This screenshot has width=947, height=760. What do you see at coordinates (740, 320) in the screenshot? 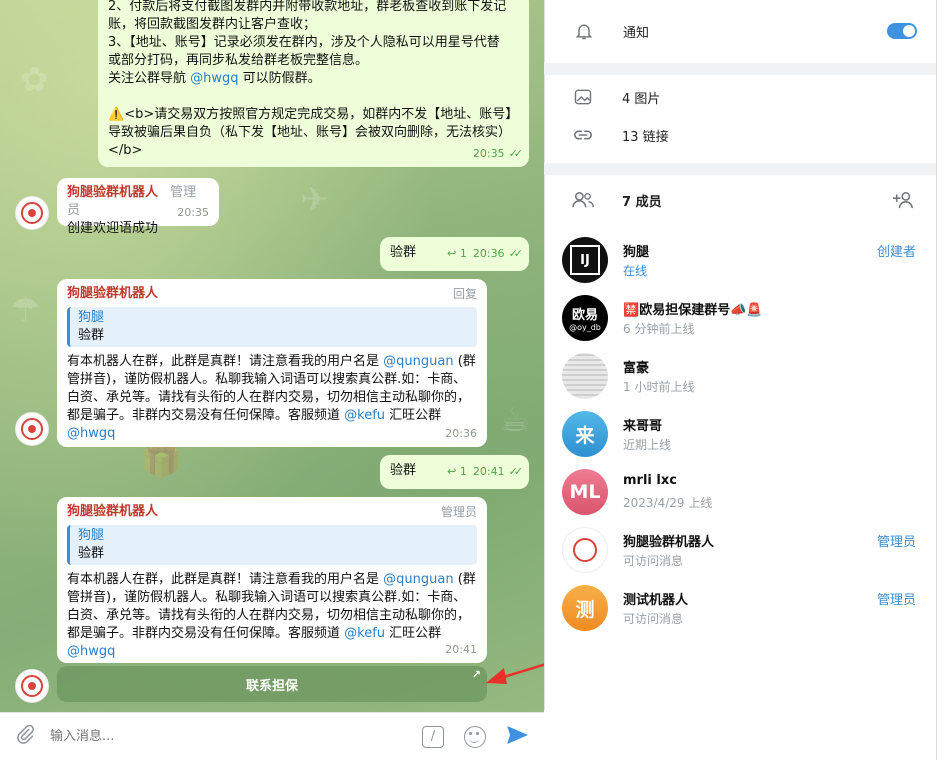
I see `member-item: 欧易 @oy_db 🈲欧易担保建群号📣🚨 6 分钟前上线` at bounding box center [740, 320].